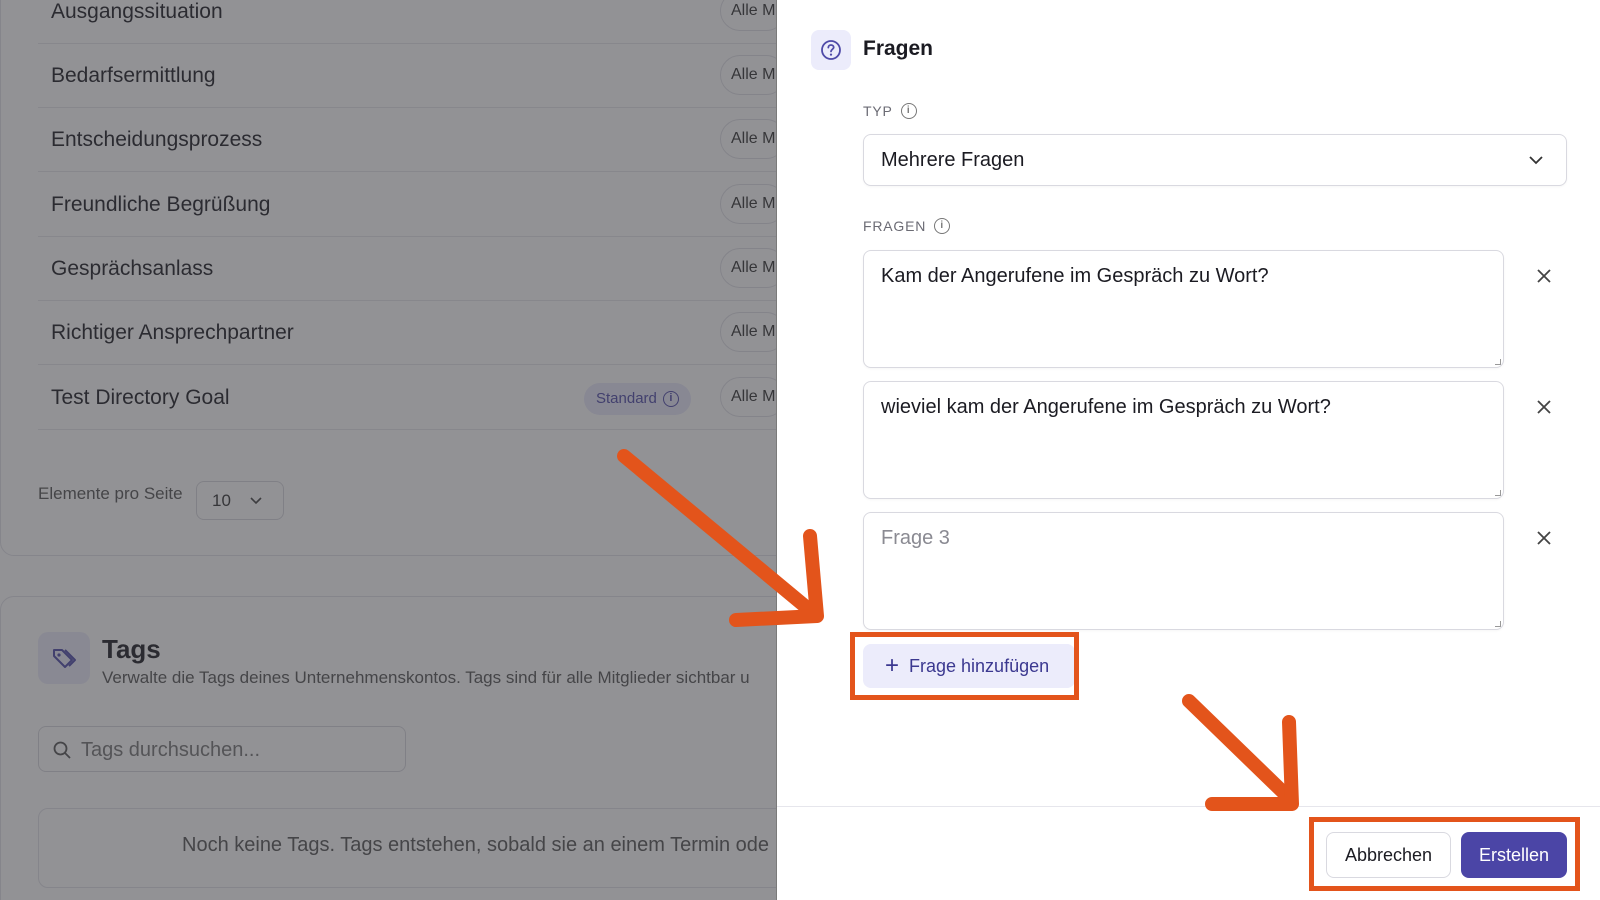 The width and height of the screenshot is (1600, 900). I want to click on arrow-to-add-button, so click(720, 538).